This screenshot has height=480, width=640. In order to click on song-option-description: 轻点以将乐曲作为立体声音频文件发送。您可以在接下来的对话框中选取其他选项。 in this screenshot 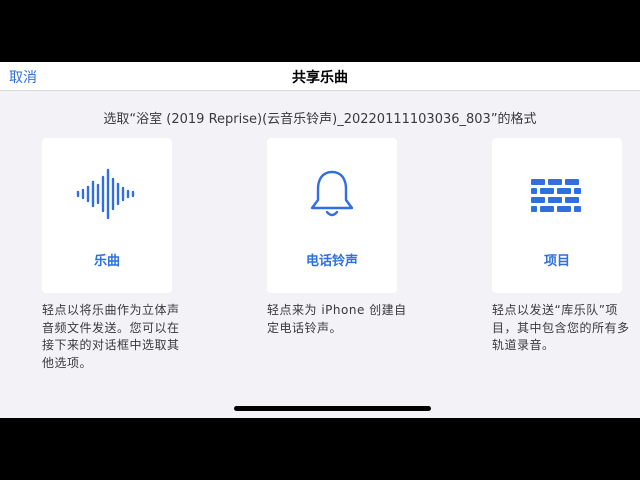, I will do `click(111, 336)`.